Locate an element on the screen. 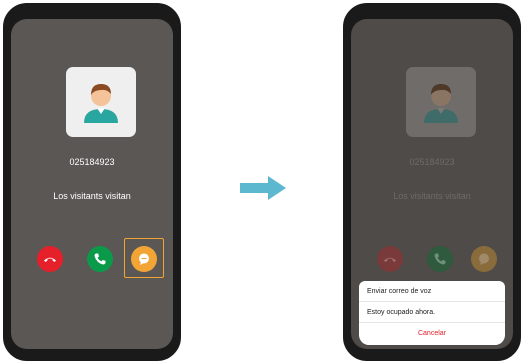 This screenshot has height=364, width=522. transition-arrow is located at coordinates (264, 190).